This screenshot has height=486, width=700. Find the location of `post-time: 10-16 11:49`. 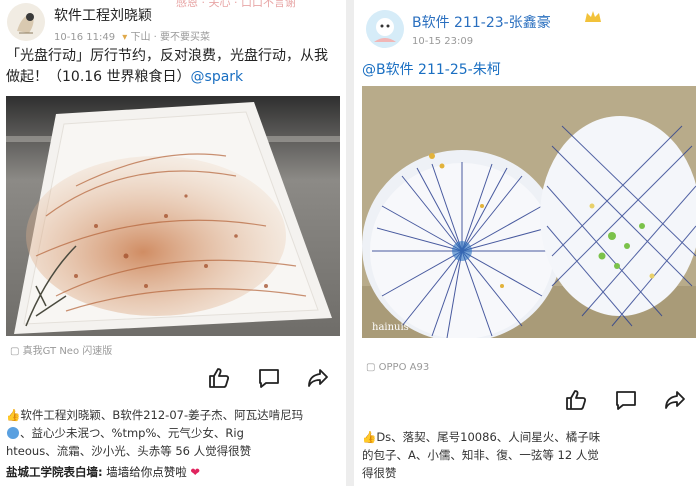

post-time: 10-16 11:49 is located at coordinates (85, 37).